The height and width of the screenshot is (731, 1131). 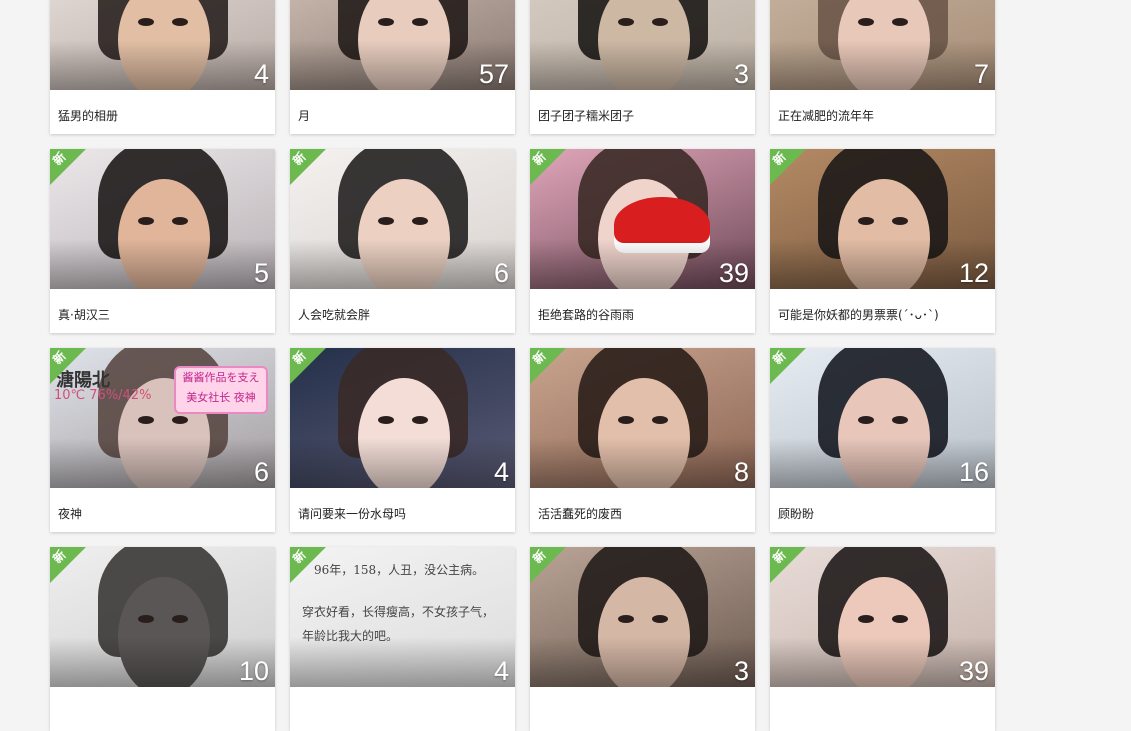 What do you see at coordinates (163, 115) in the screenshot?
I see `album-name: 猛男的相册` at bounding box center [163, 115].